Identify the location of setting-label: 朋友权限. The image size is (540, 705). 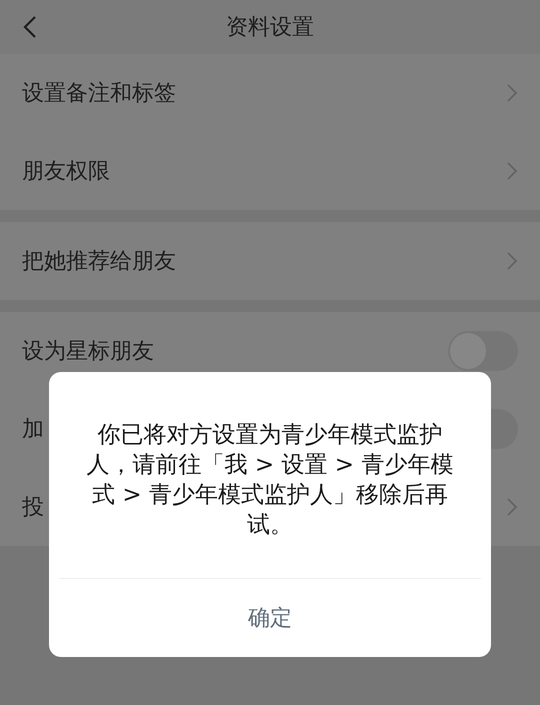
(66, 172).